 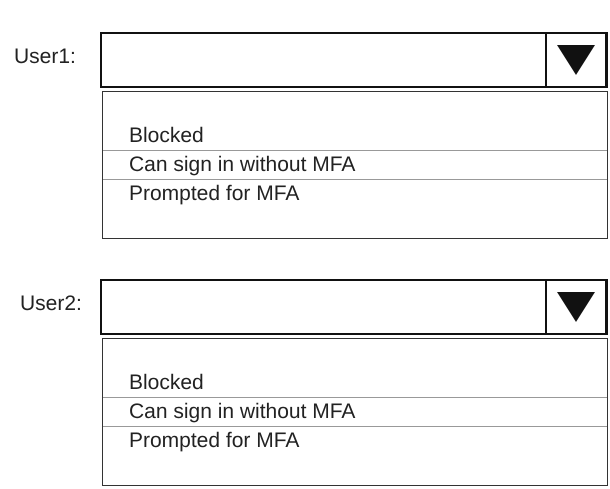 I want to click on field-label: User1:, so click(x=45, y=57).